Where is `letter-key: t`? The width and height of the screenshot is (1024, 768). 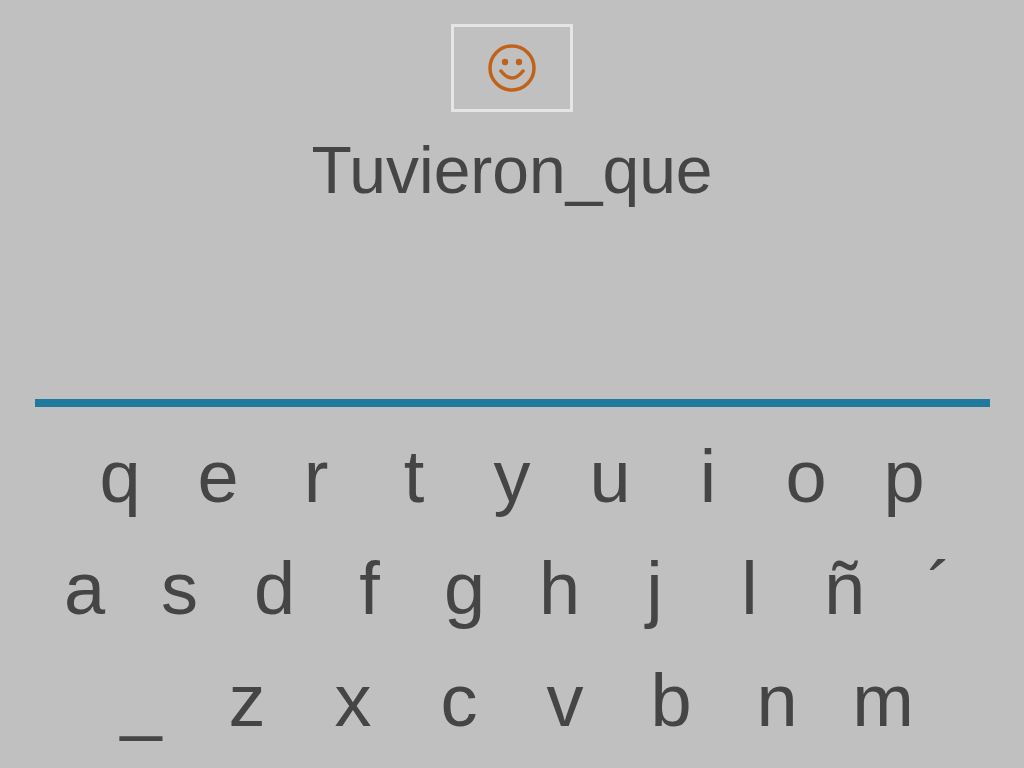
letter-key: t is located at coordinates (414, 477).